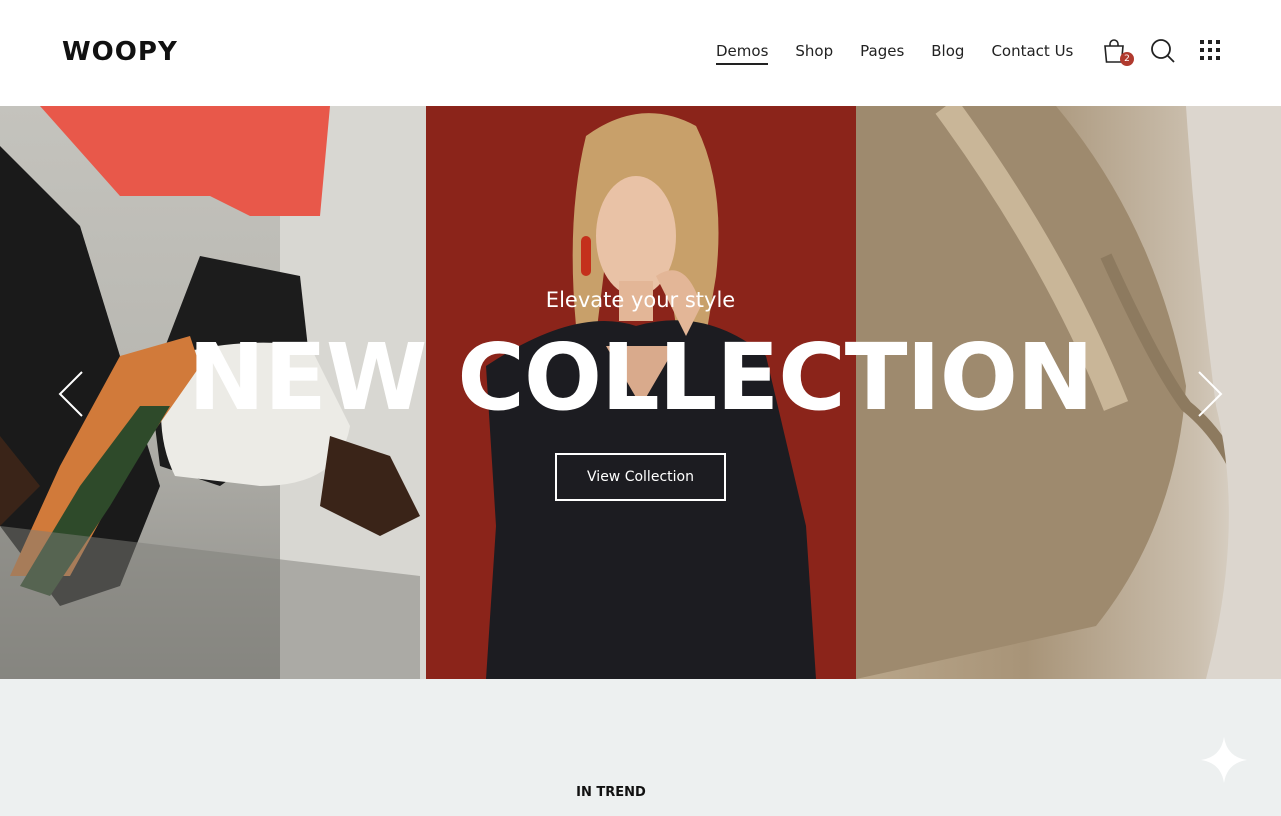  I want to click on header-icons: 2, so click(1163, 52).